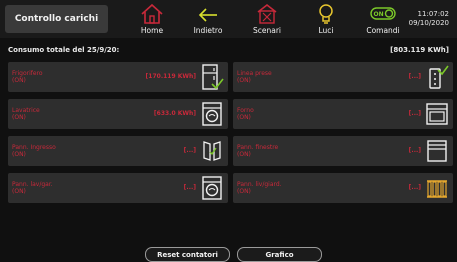 The image size is (457, 262). I want to click on total-consumption-label: Consumo totale del 25/9/20:, so click(64, 50).